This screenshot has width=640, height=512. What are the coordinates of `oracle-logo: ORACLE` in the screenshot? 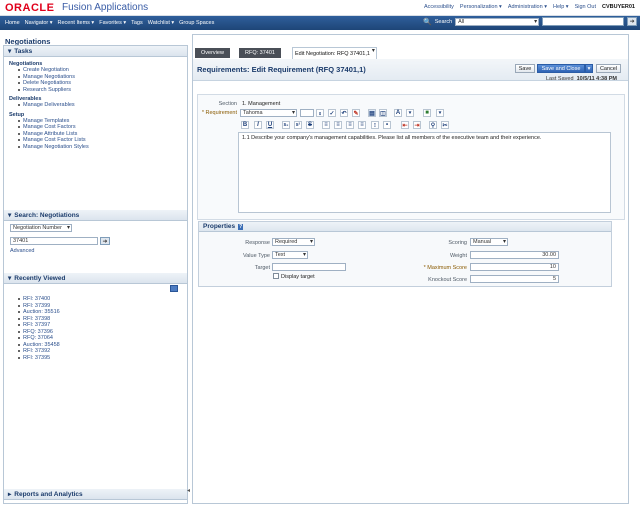 It's located at (30, 8).